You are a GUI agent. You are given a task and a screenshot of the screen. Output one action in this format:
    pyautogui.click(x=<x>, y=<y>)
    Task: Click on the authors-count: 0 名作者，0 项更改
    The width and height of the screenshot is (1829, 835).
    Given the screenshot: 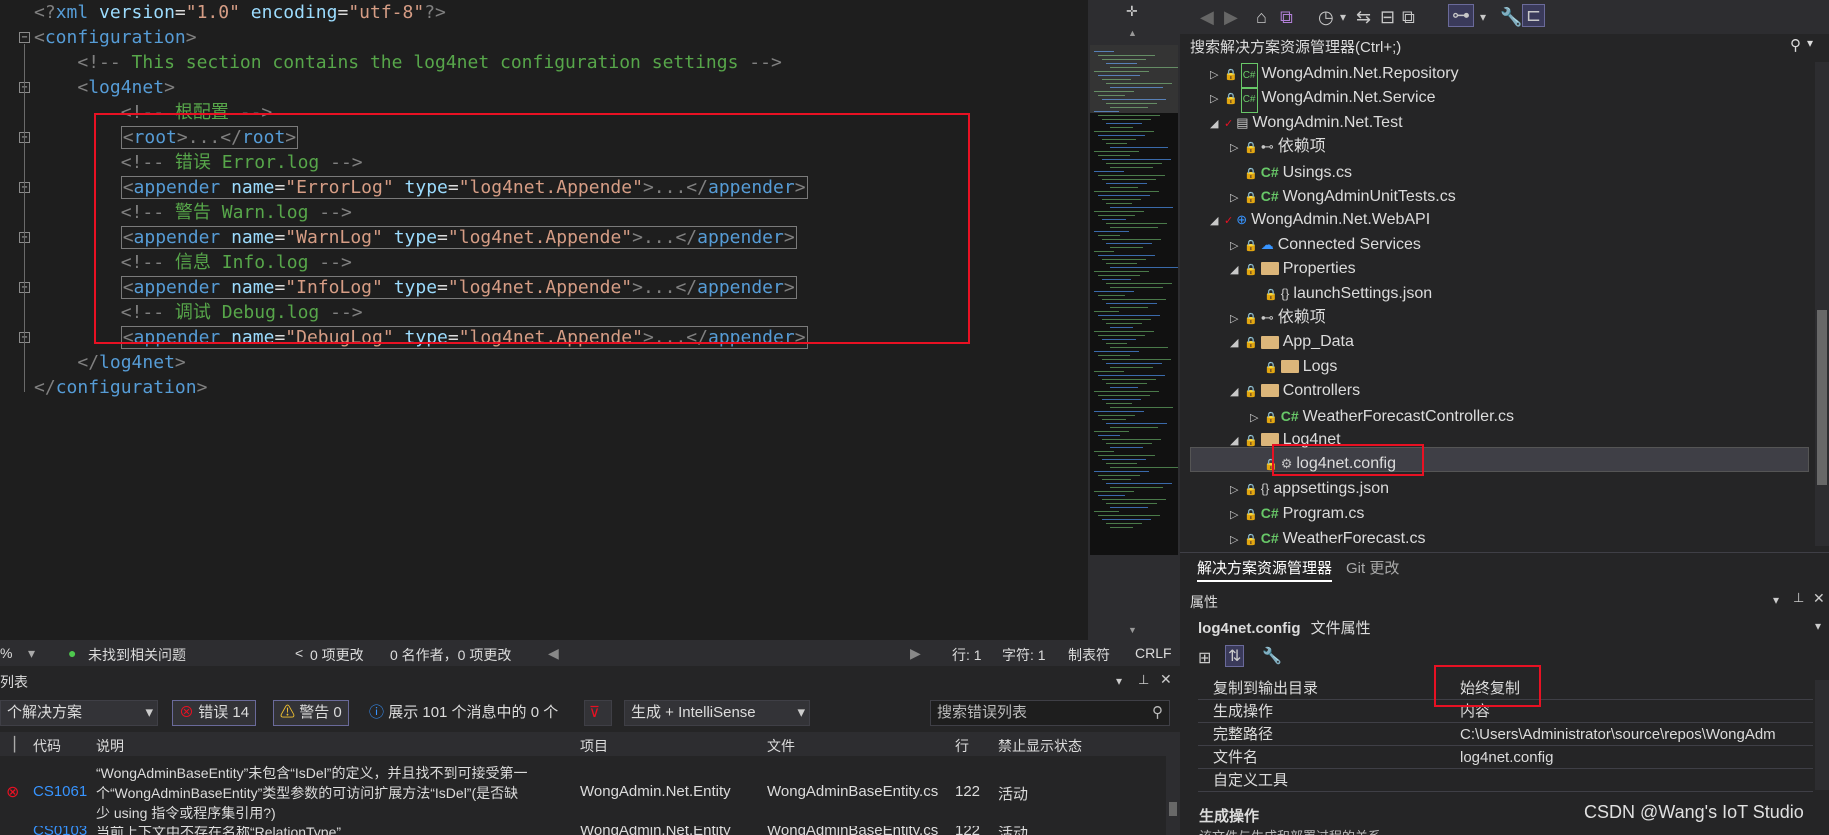 What is the action you would take?
    pyautogui.click(x=450, y=655)
    